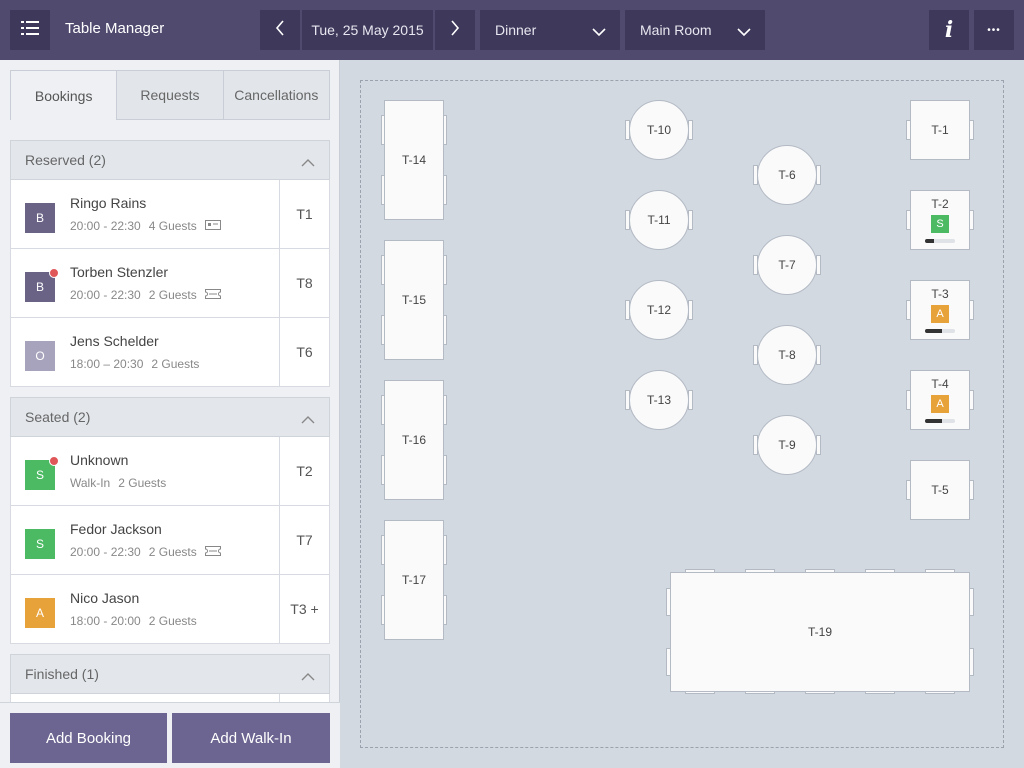 Image resolution: width=1024 pixels, height=768 pixels. I want to click on guest-name: Torben Stenzler, so click(119, 272).